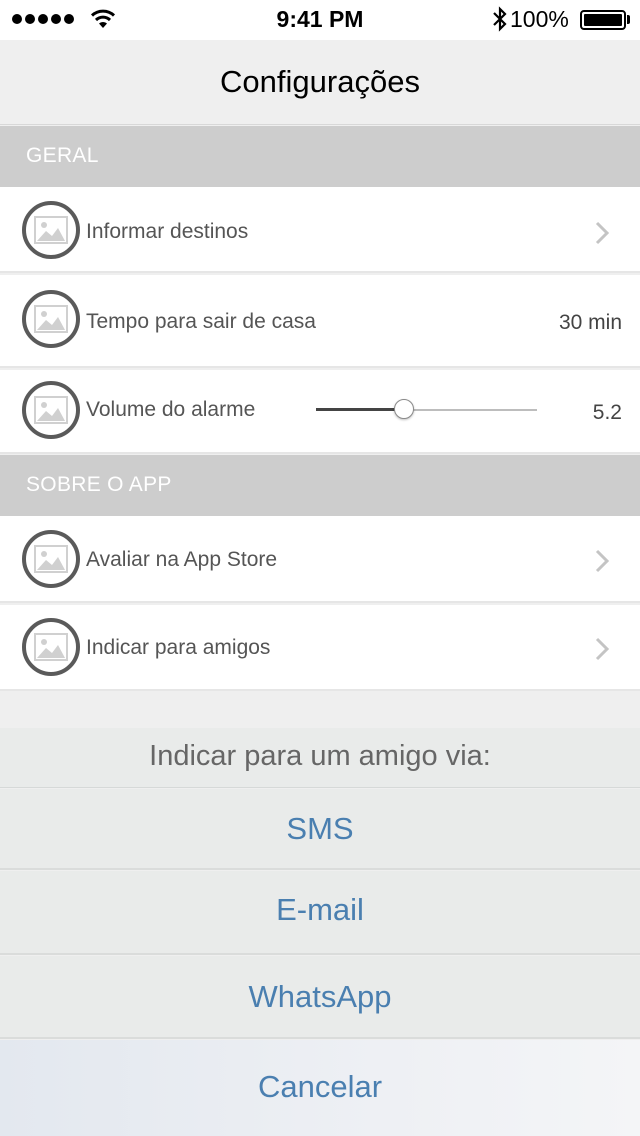 This screenshot has width=640, height=1136. I want to click on email-button-label: E-mail, so click(320, 909).